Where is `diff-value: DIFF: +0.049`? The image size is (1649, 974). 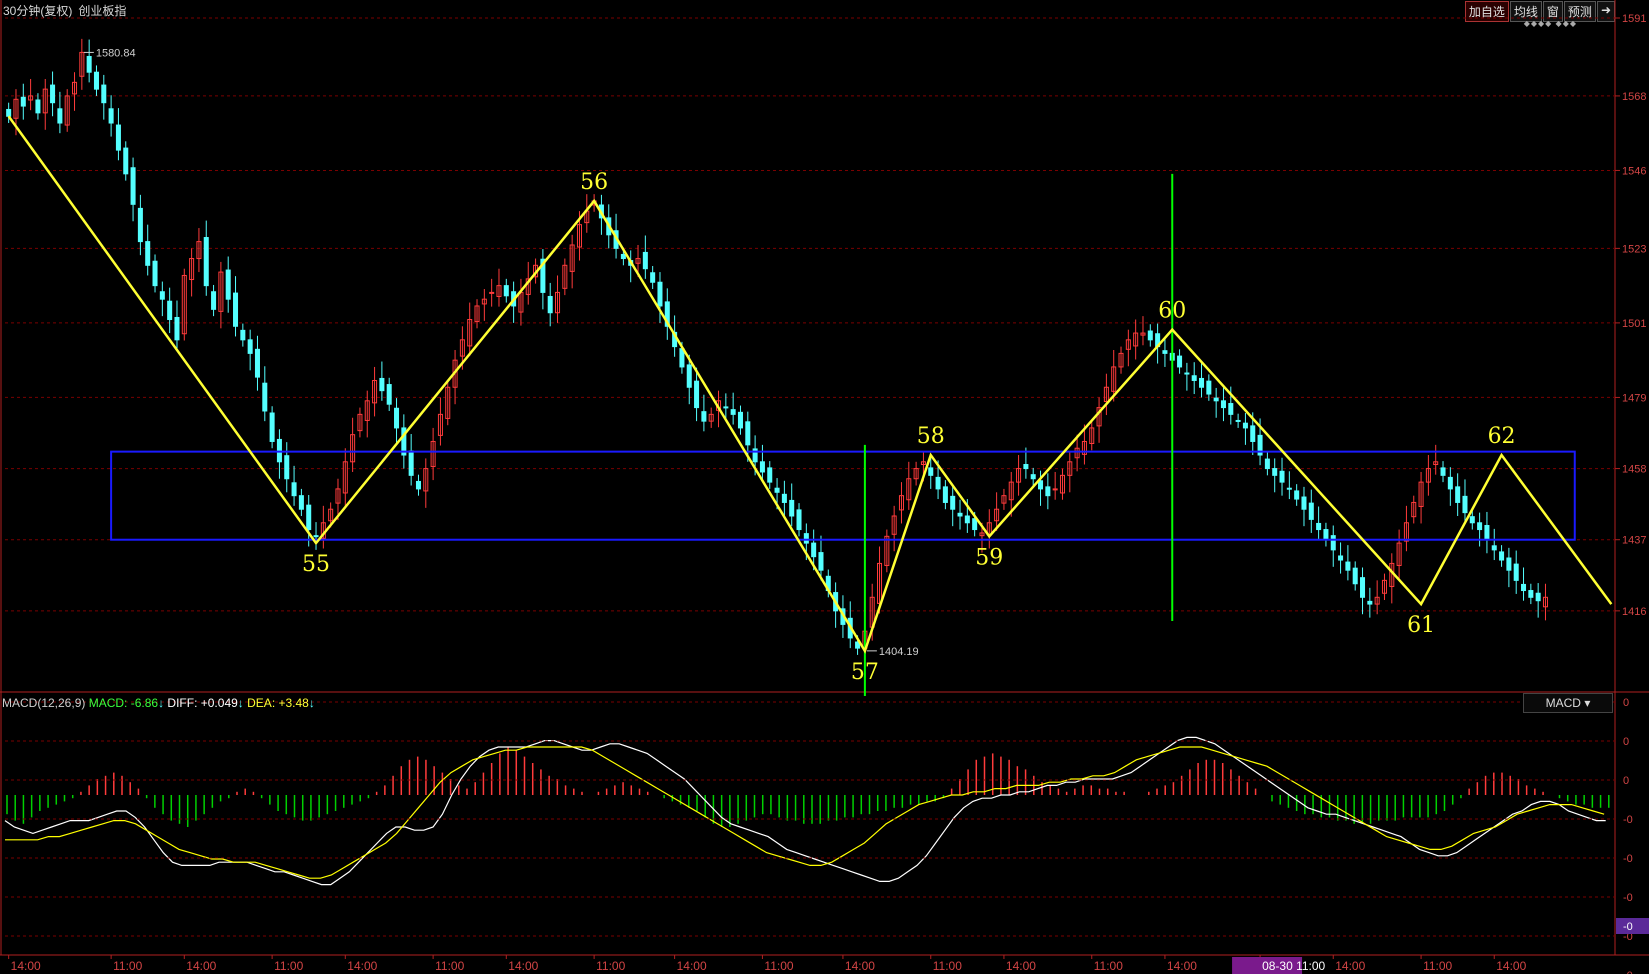 diff-value: DIFF: +0.049 is located at coordinates (202, 703).